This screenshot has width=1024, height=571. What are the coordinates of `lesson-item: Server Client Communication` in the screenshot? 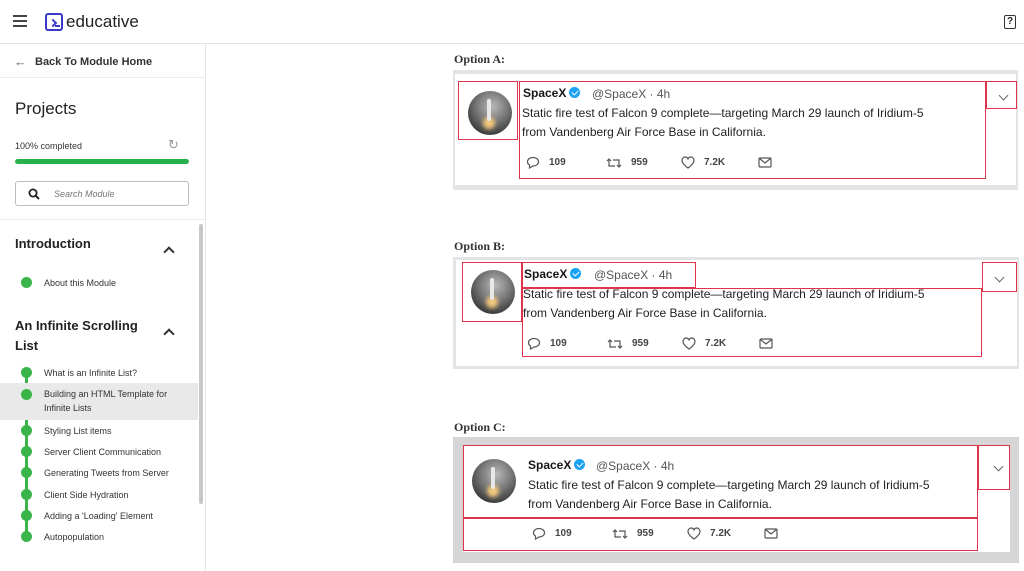 It's located at (99, 452).